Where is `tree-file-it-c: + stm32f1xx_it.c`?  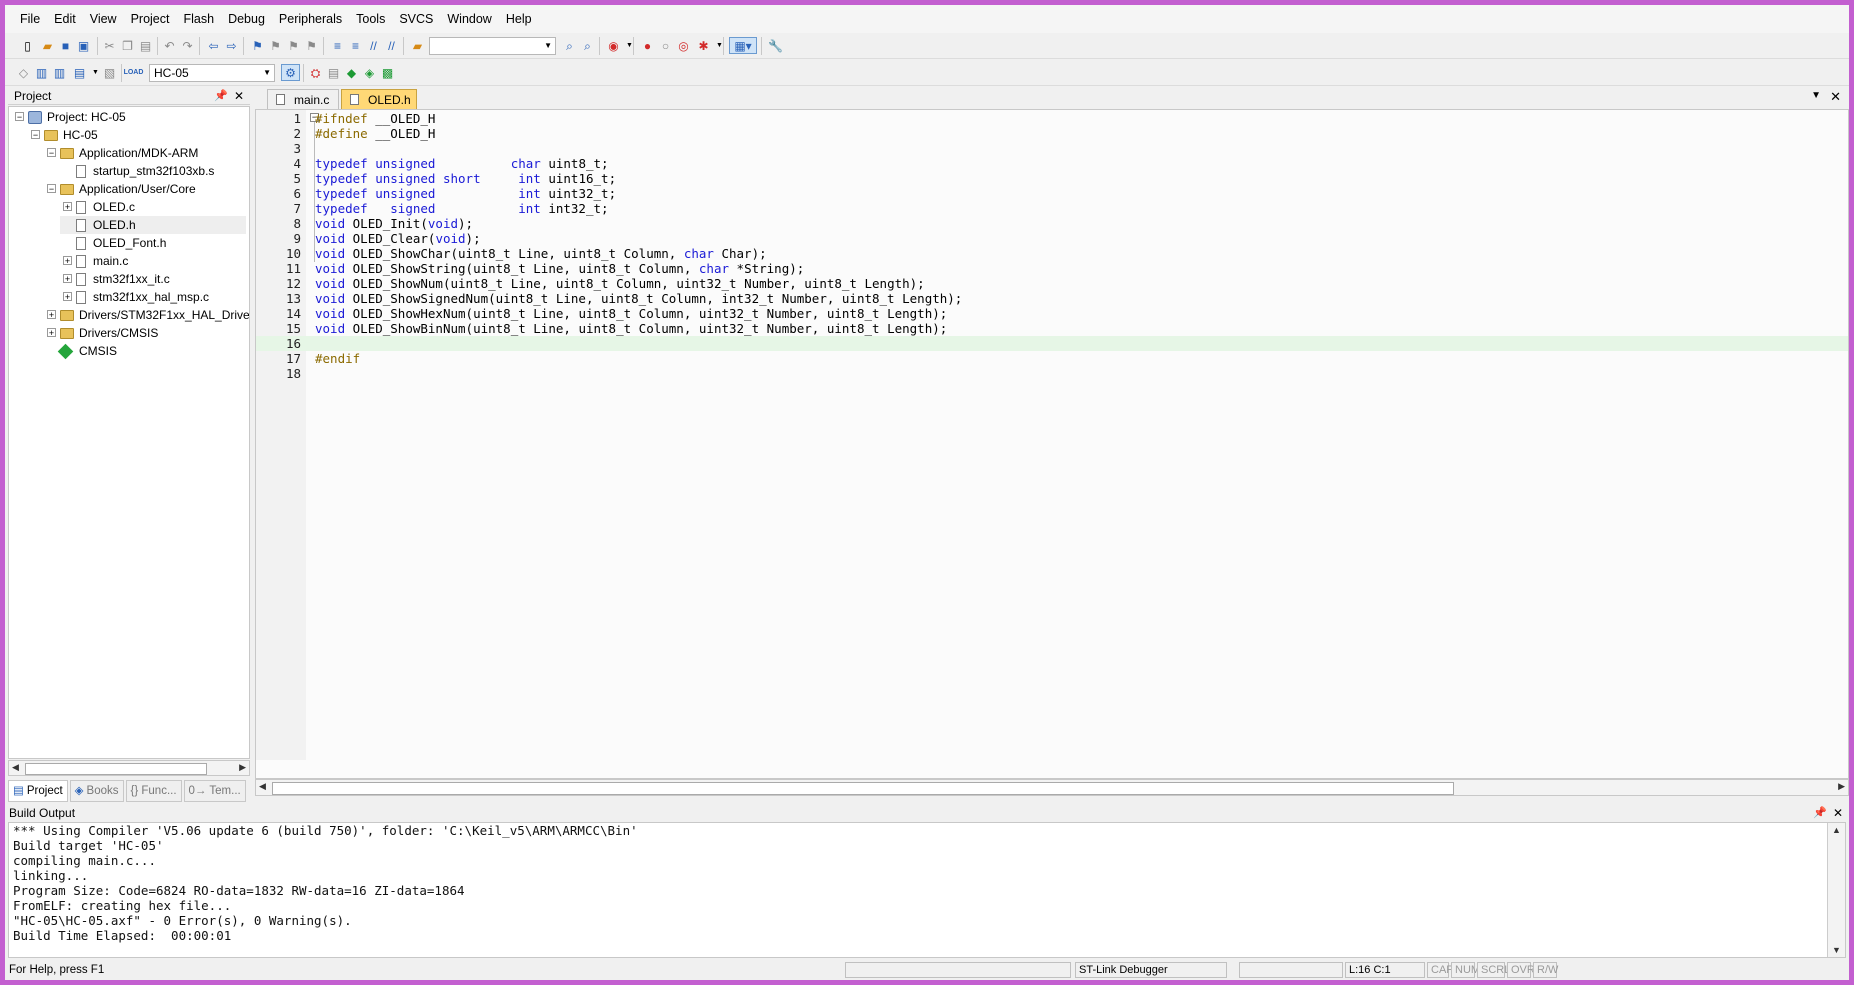 tree-file-it-c: + stm32f1xx_it.c is located at coordinates (115, 279).